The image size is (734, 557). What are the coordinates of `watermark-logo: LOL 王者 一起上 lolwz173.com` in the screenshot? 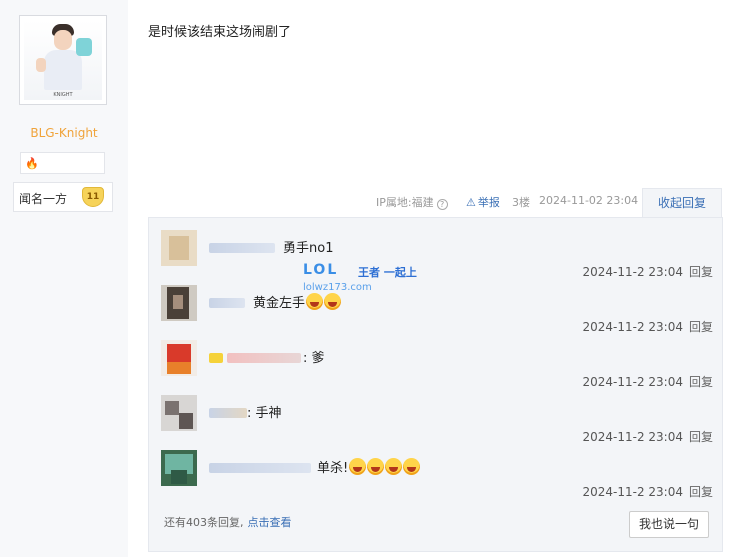 It's located at (368, 279).